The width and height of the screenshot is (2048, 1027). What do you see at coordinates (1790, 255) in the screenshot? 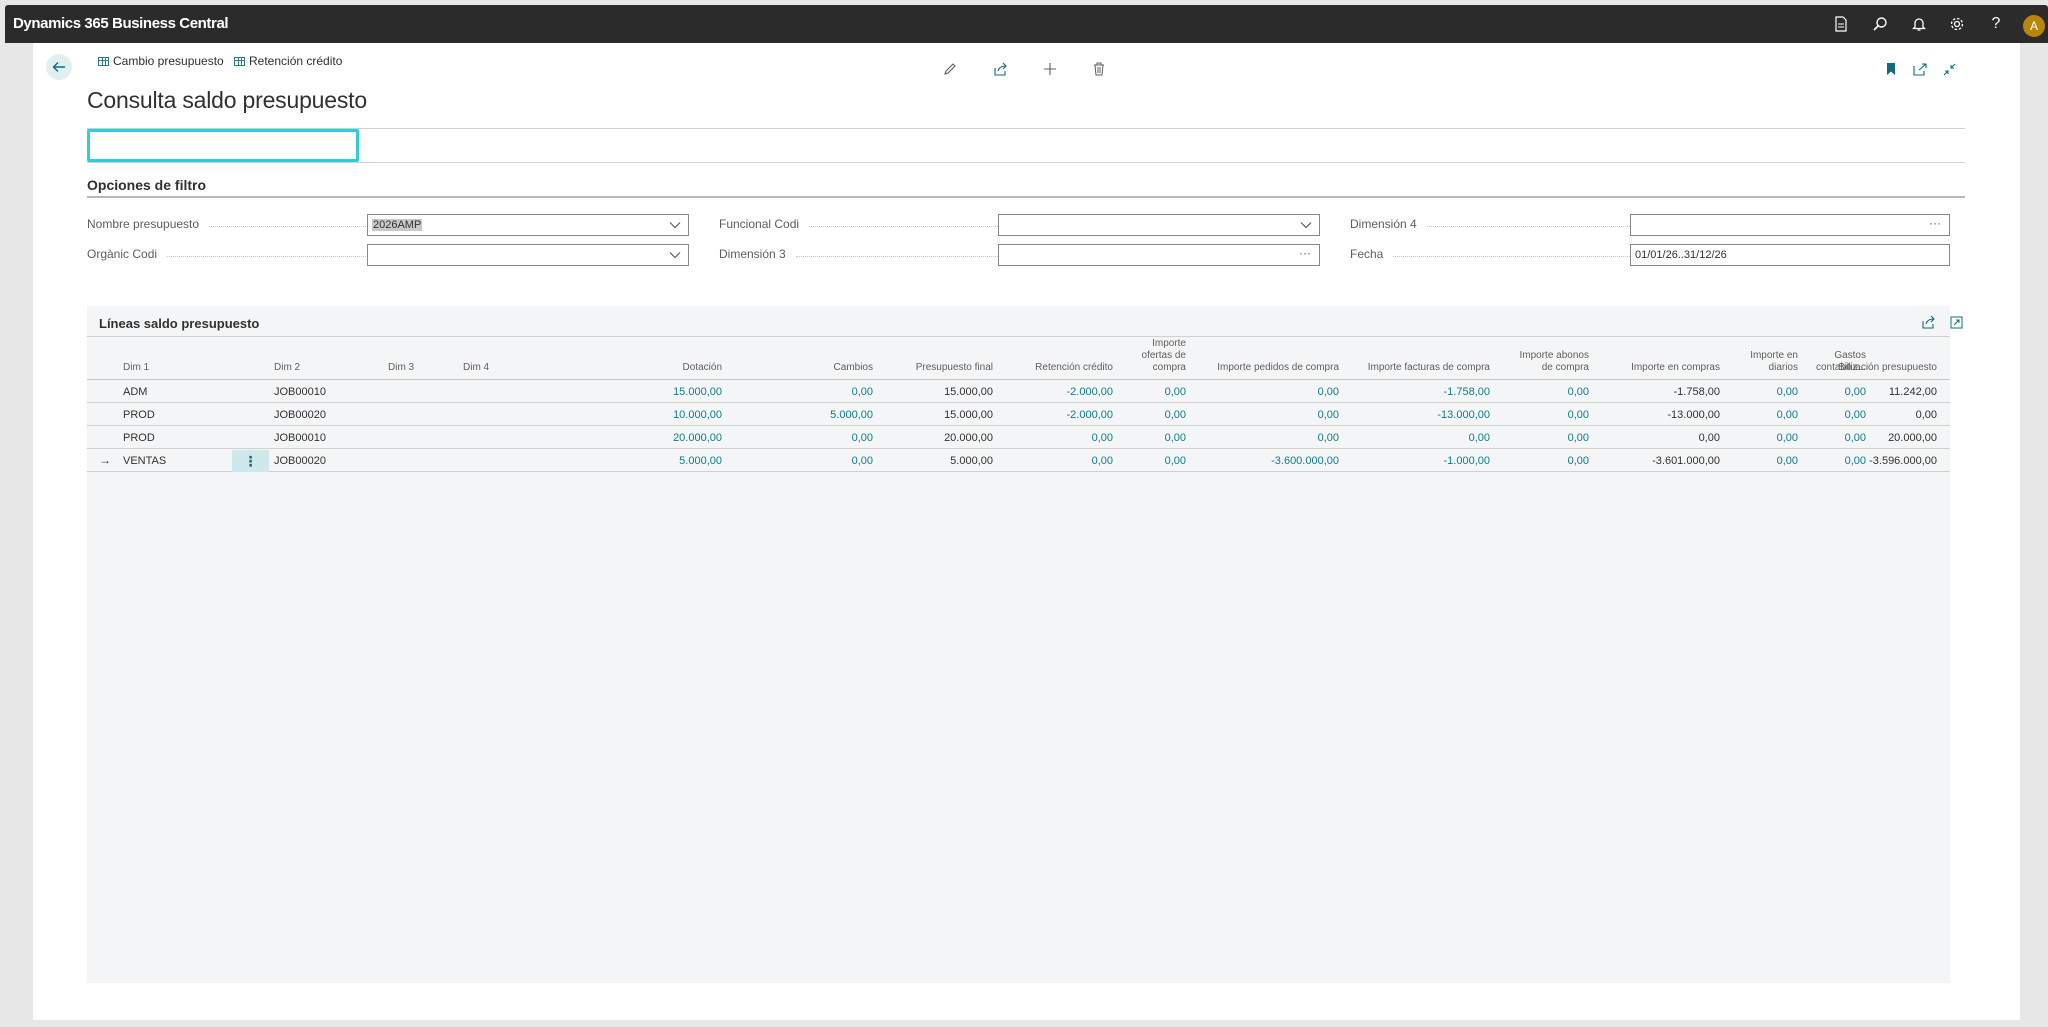
I see `fecha-input: 01/01/26..31/12/26` at bounding box center [1790, 255].